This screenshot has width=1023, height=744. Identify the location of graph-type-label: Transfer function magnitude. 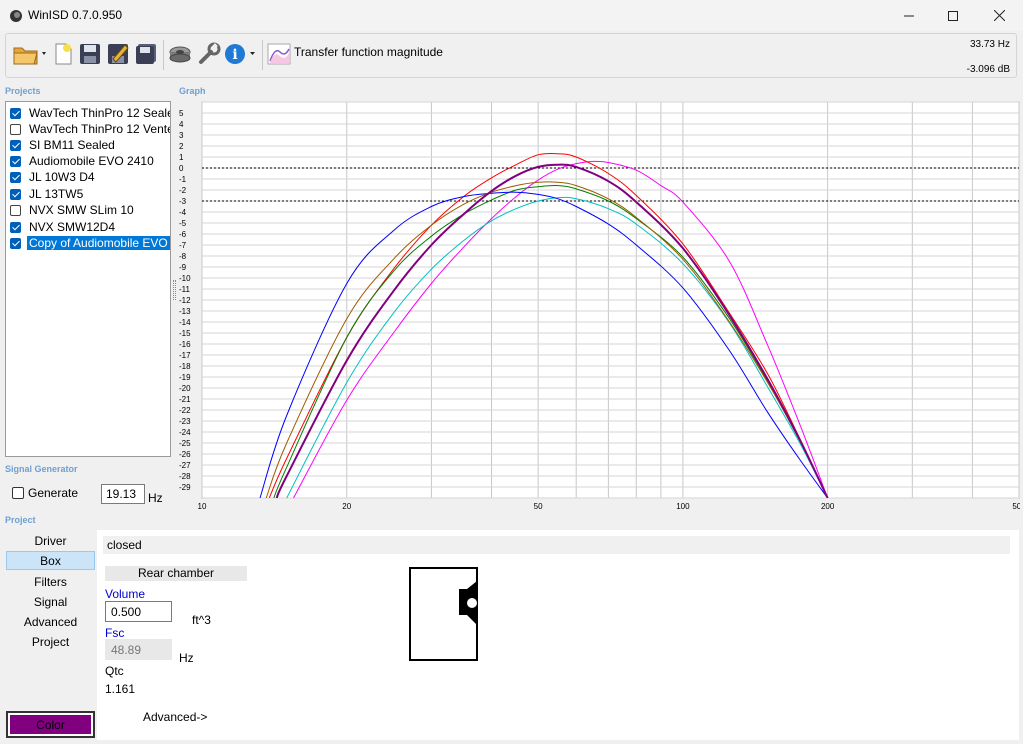
(368, 52).